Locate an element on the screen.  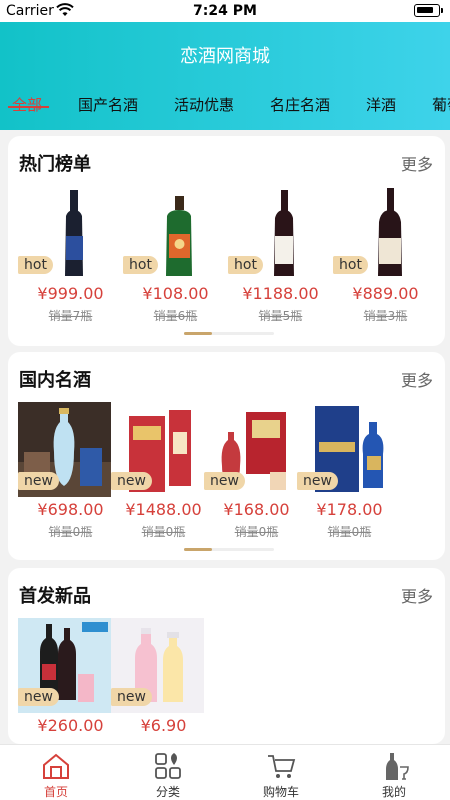
tab-cart: 购物车 is located at coordinates (281, 772).